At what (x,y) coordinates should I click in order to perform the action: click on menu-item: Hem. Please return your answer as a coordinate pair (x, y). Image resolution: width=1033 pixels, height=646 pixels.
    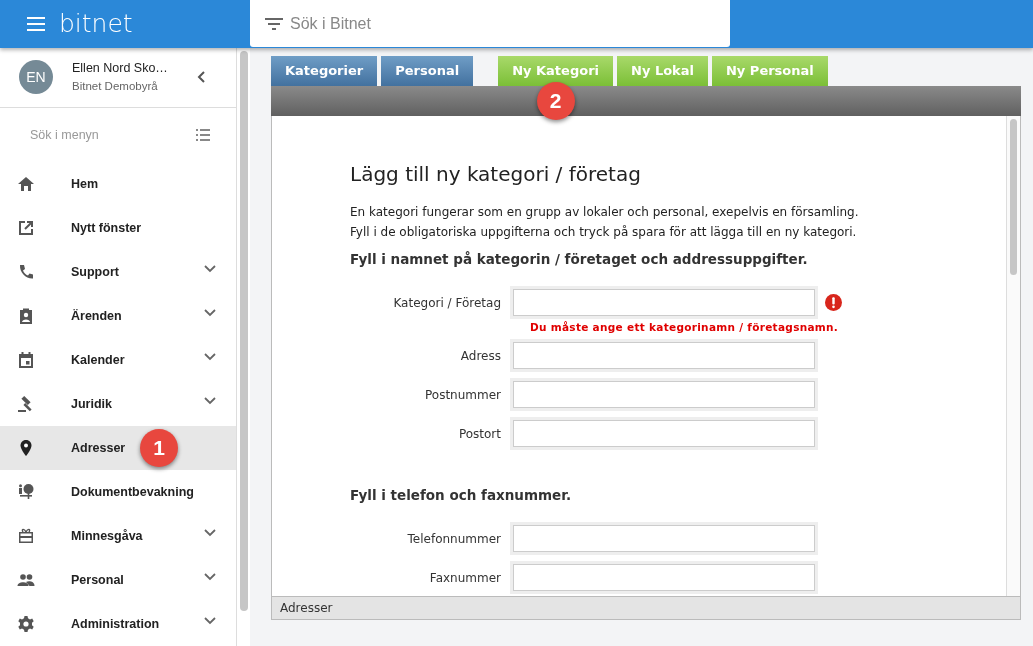
    Looking at the image, I should click on (118, 184).